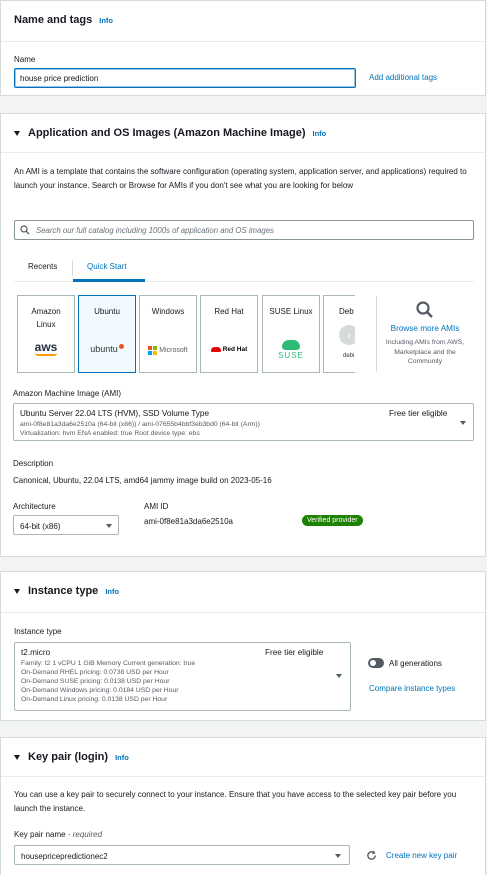  I want to click on ami-id-label: AMI ID, so click(156, 506).